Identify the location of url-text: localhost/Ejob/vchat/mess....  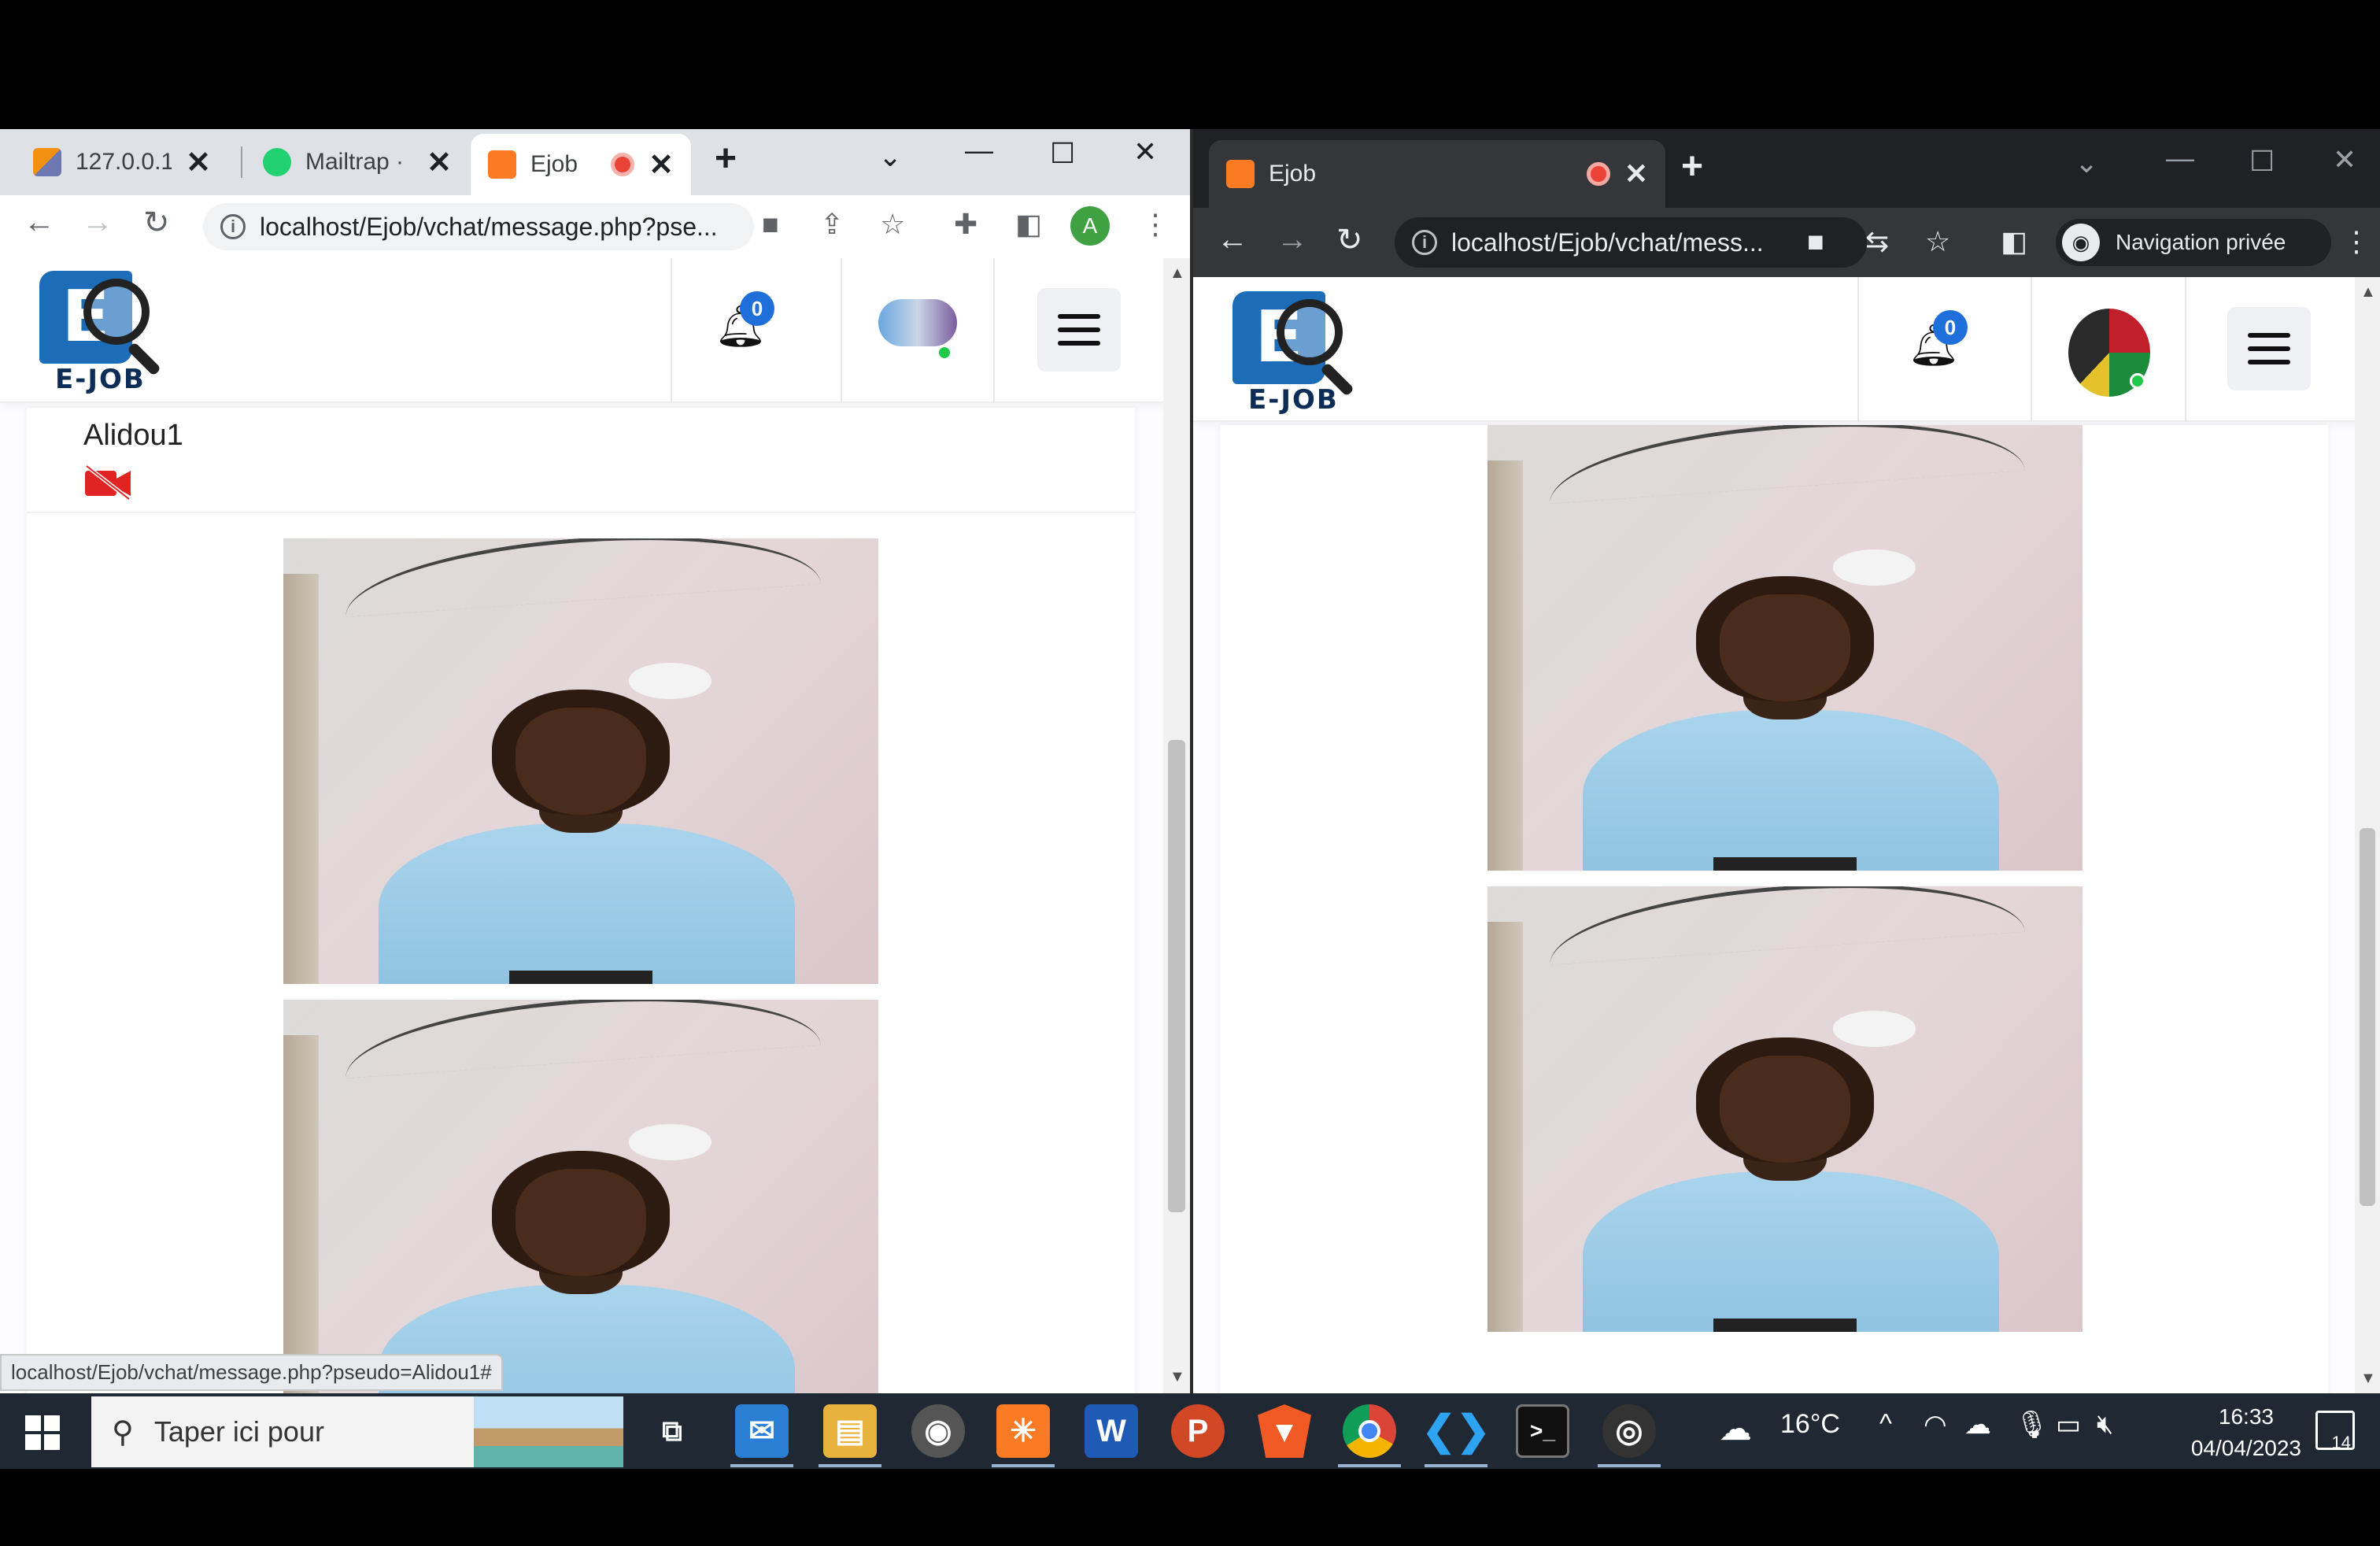
(1607, 242).